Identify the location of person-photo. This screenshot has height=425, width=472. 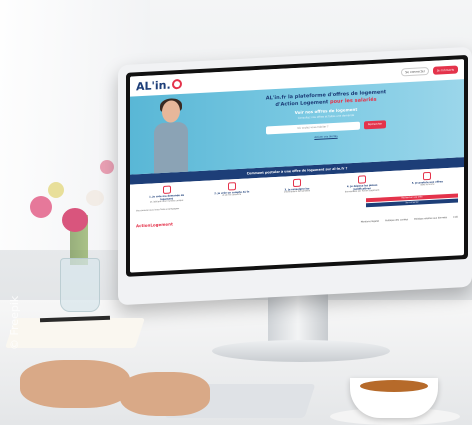
(171, 135).